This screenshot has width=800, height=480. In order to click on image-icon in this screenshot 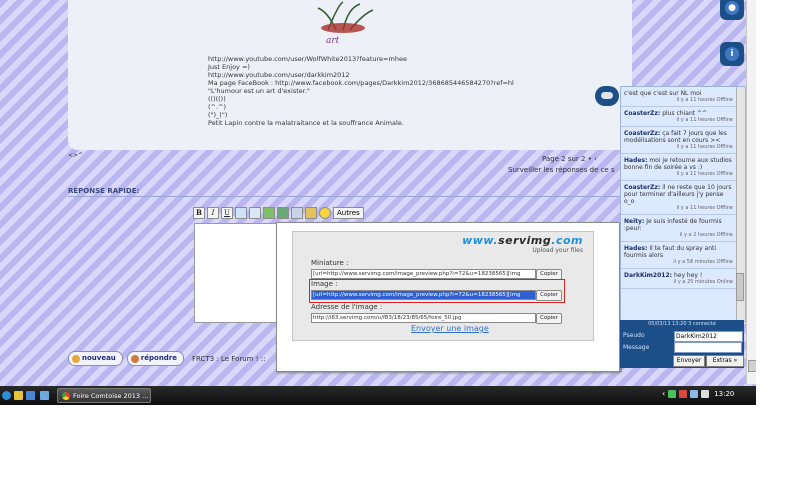, I will do `click(269, 213)`.